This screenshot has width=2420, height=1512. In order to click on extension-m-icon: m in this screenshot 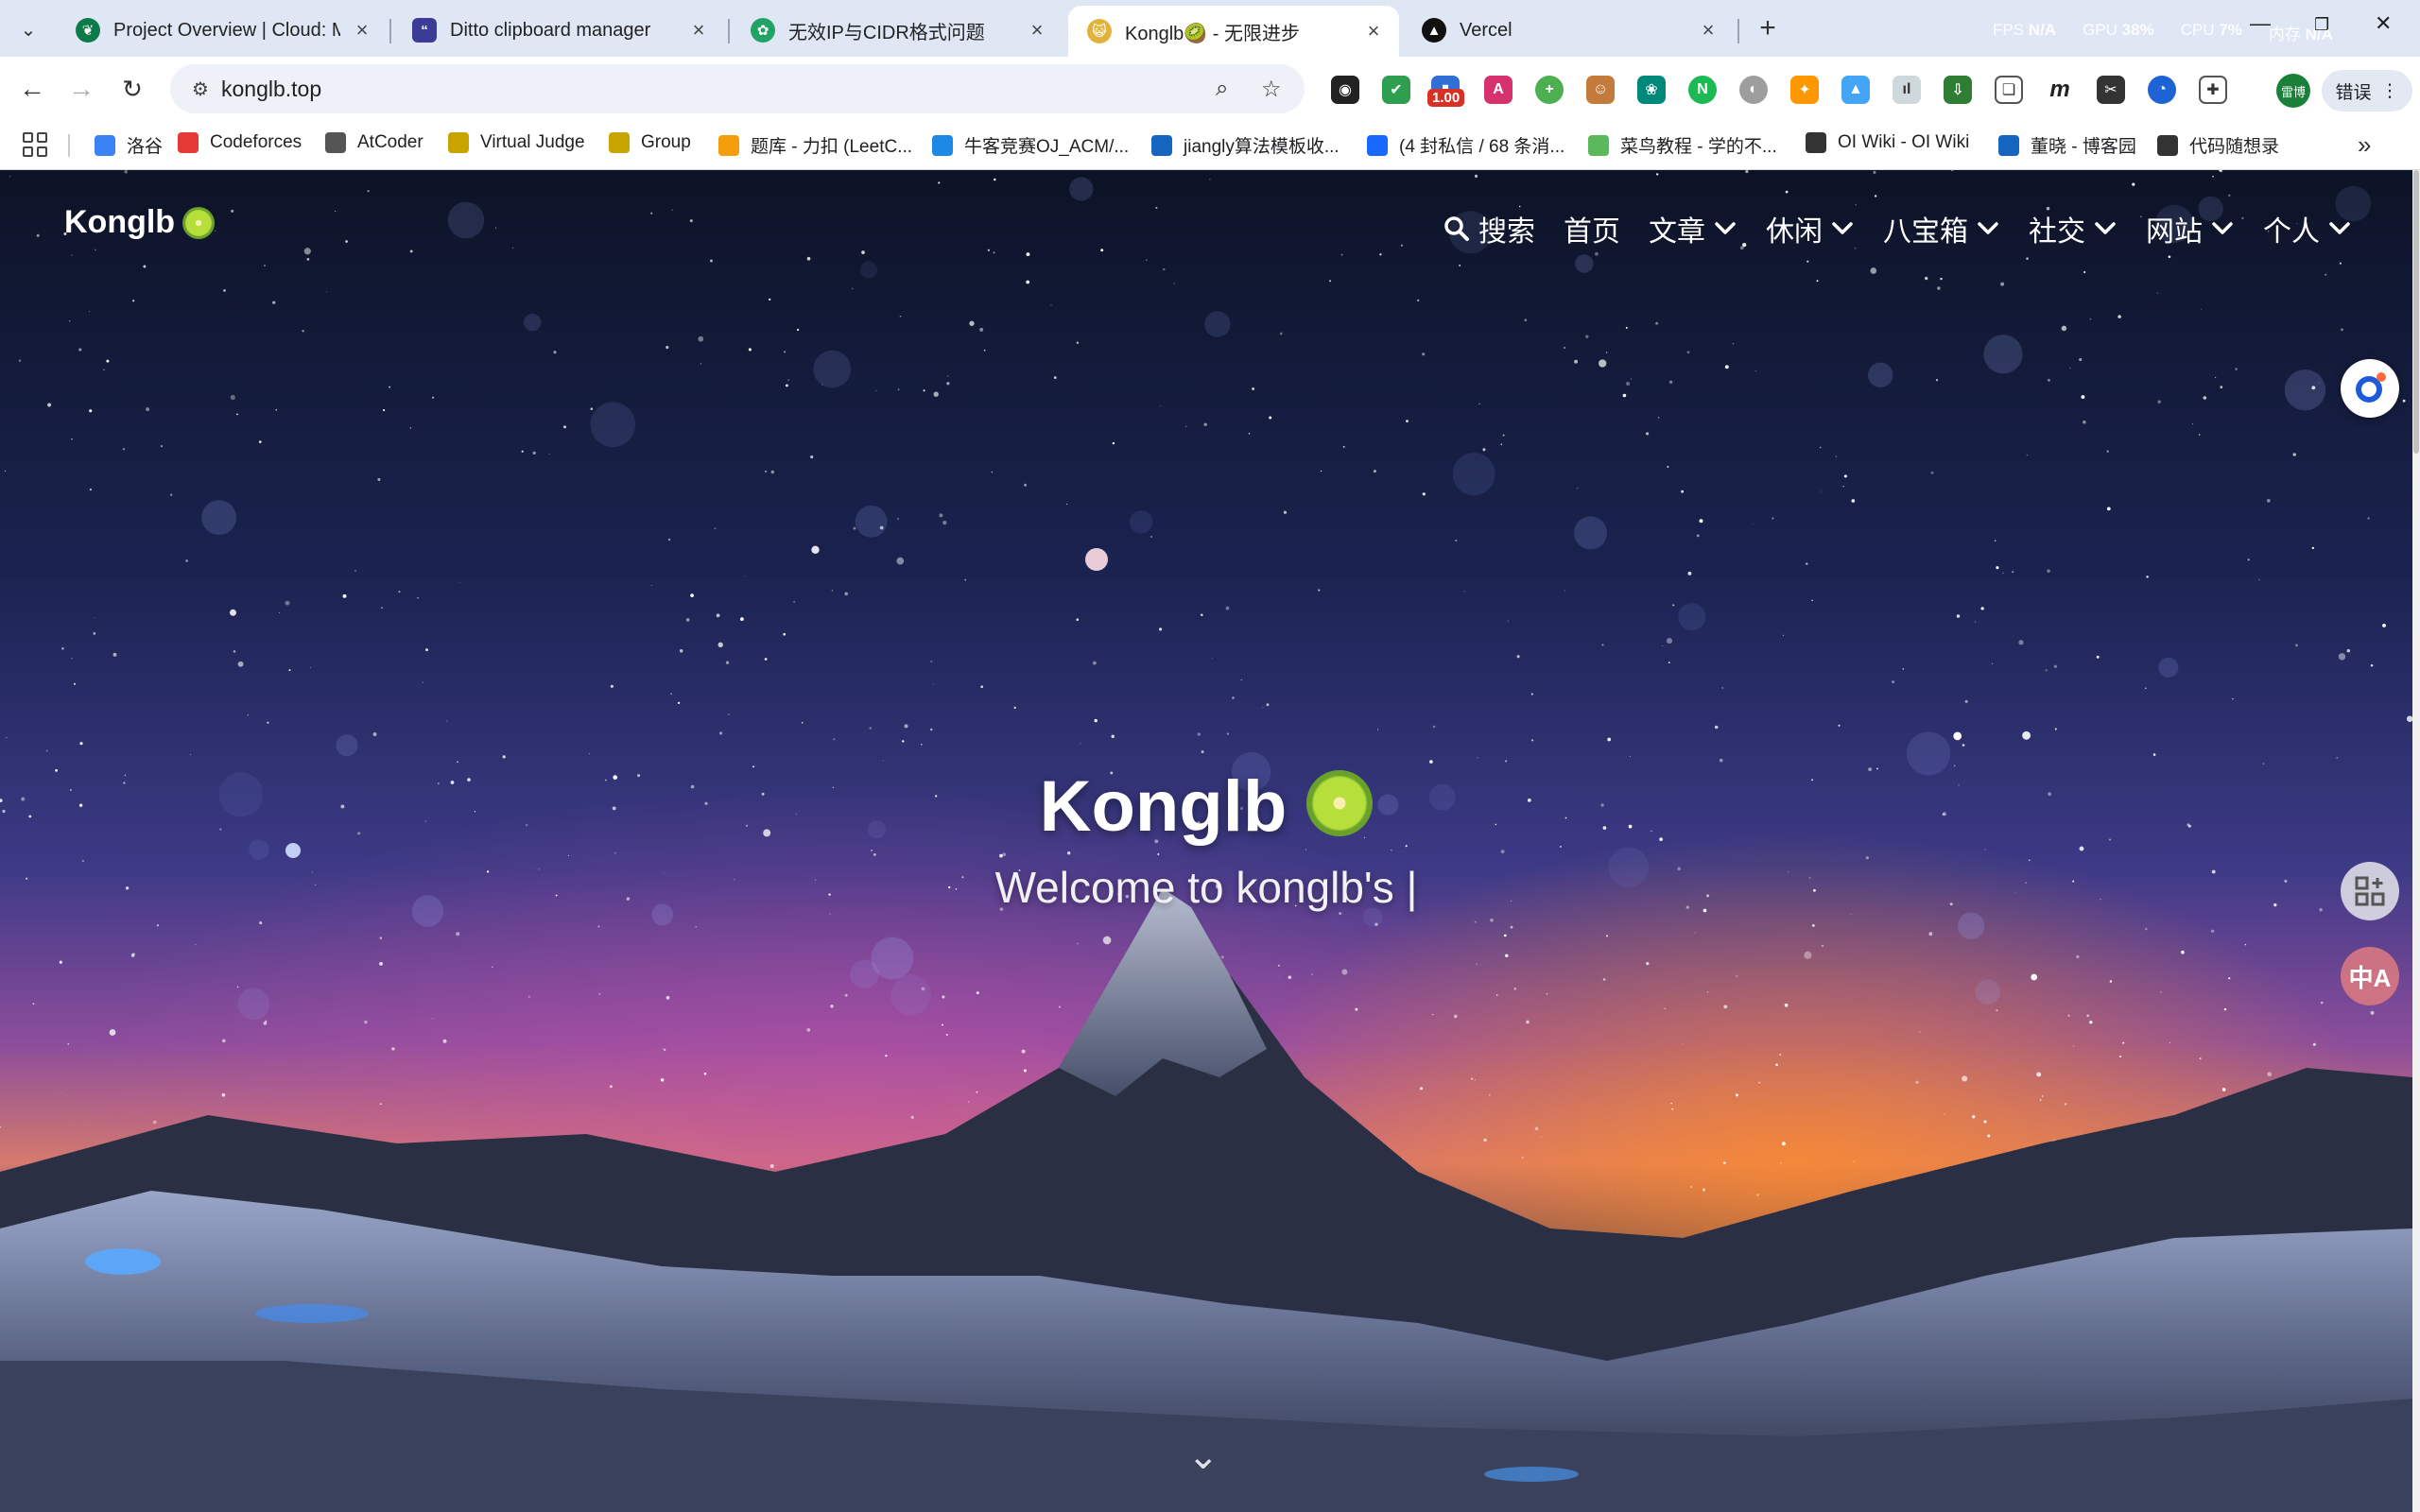, I will do `click(2060, 90)`.